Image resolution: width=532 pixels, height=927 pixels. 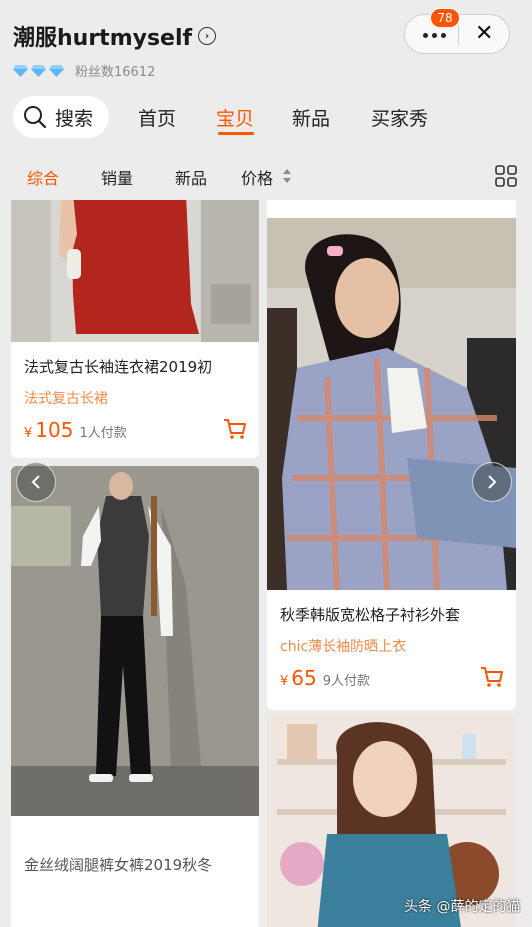 I want to click on price-value: 105, so click(x=54, y=430).